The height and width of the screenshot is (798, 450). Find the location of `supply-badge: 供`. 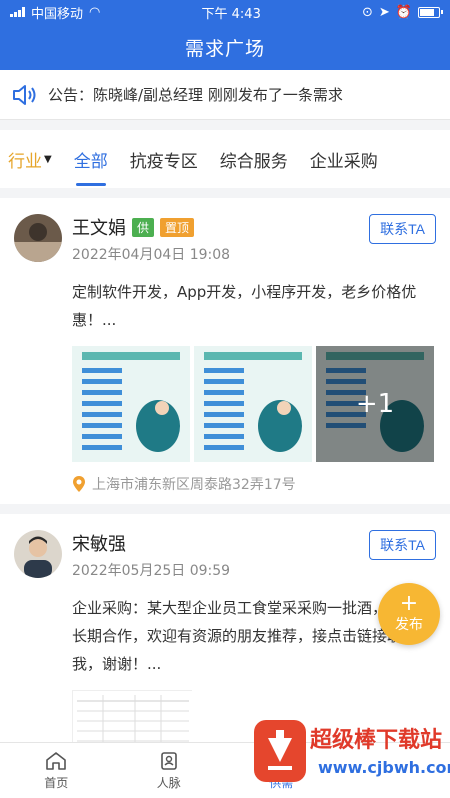

supply-badge: 供 is located at coordinates (143, 227).